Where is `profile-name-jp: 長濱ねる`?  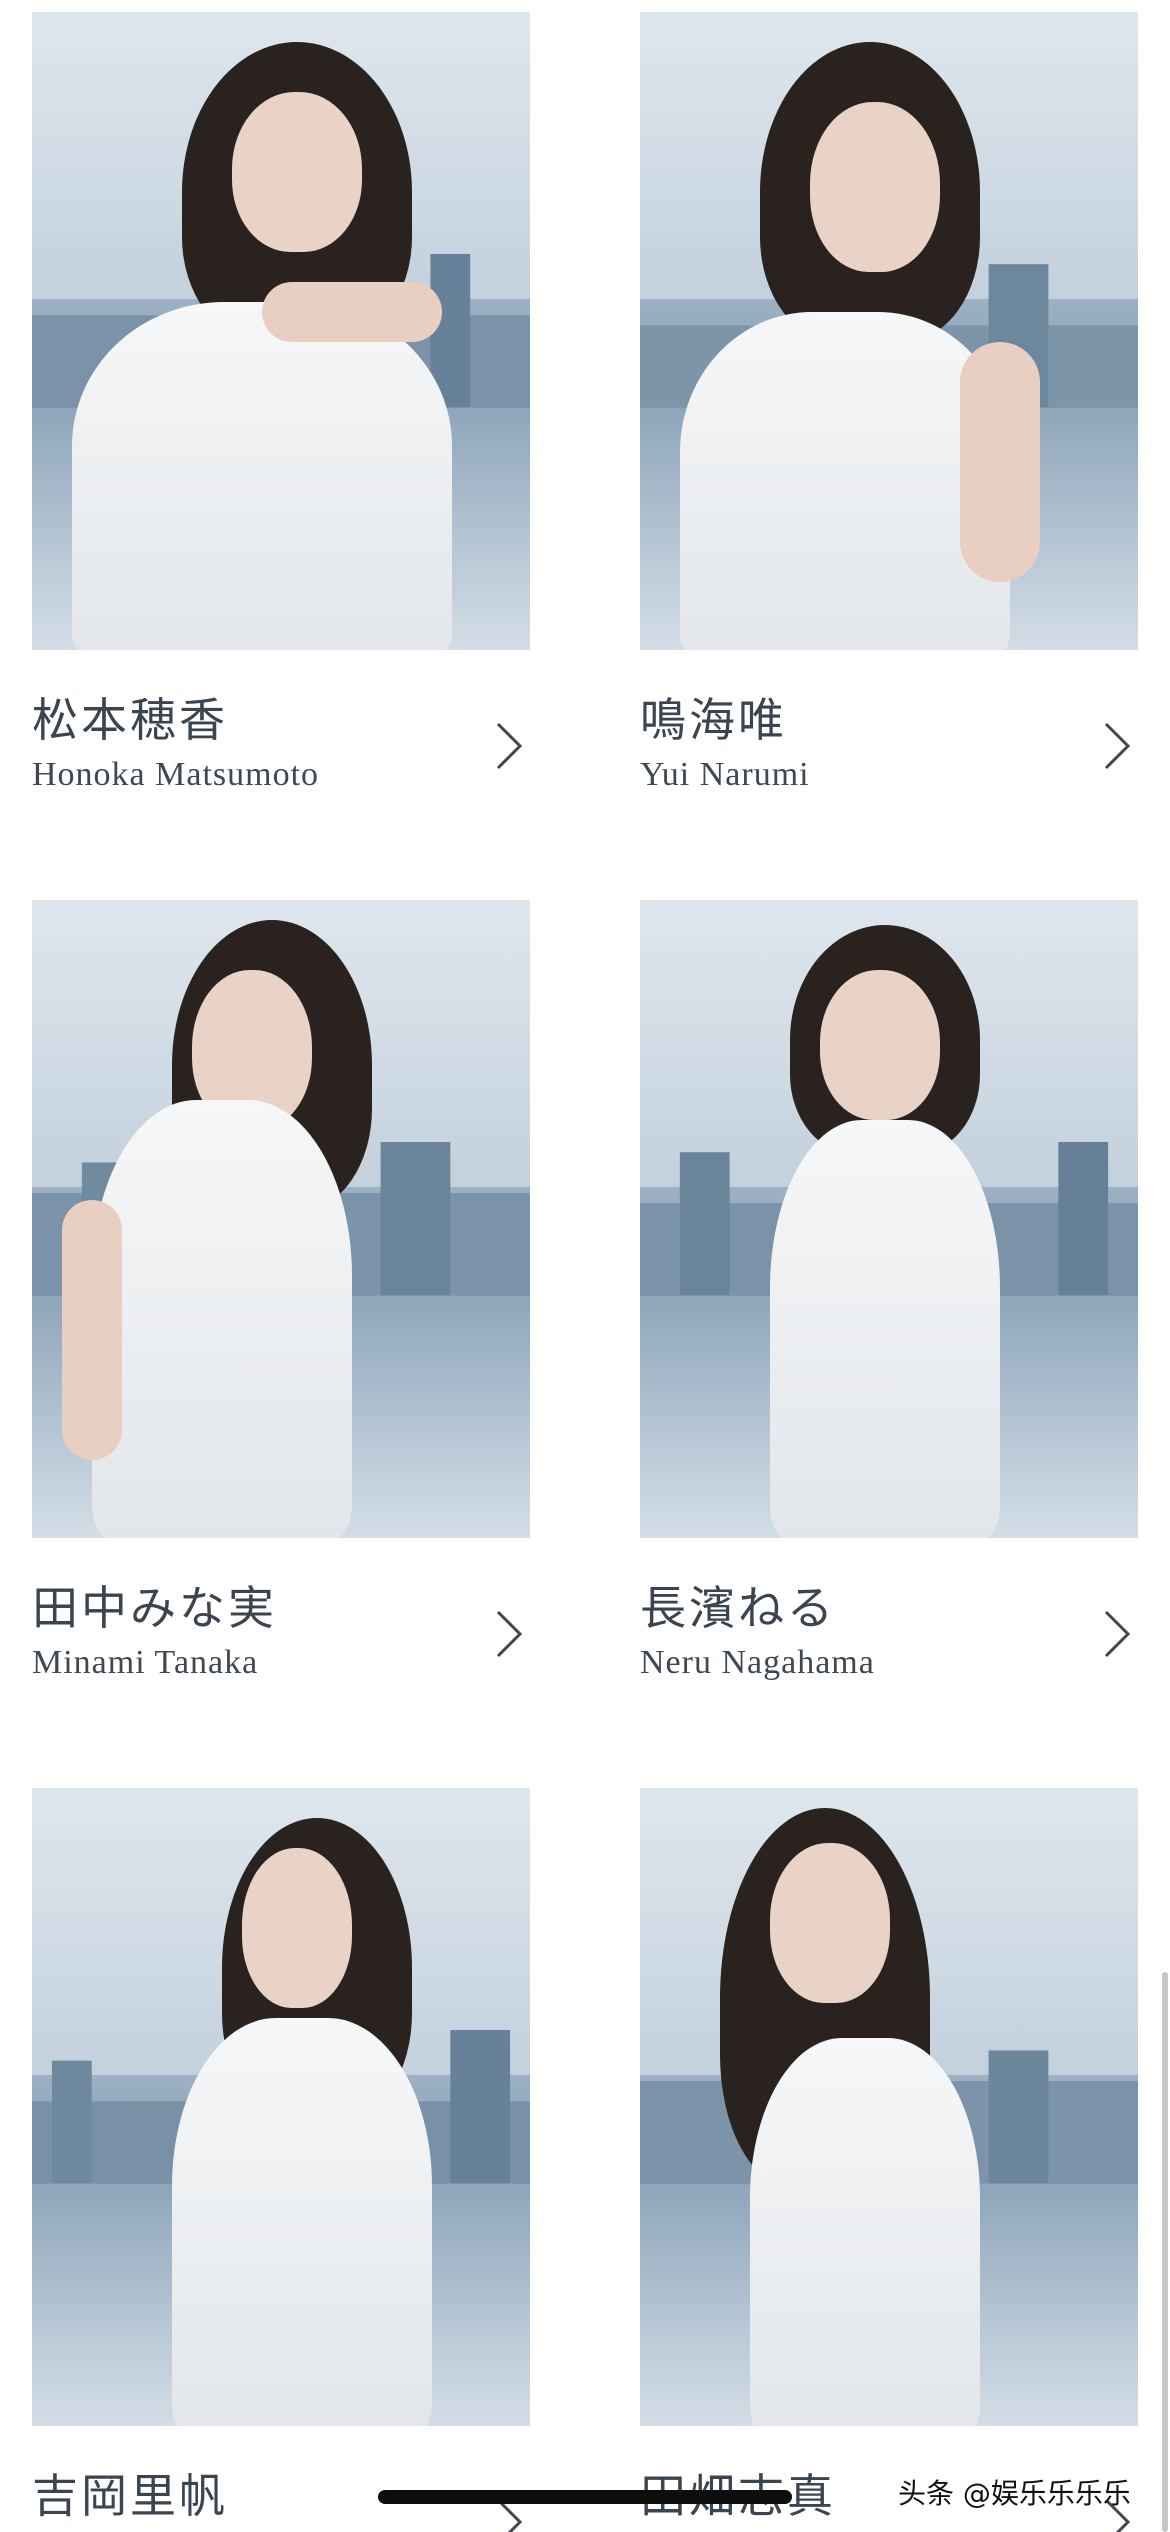 profile-name-jp: 長濱ねる is located at coordinates (738, 1608).